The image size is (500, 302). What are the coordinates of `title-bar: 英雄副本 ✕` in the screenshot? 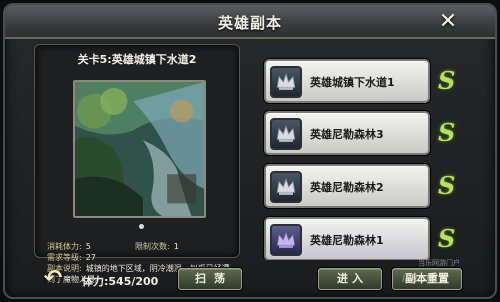 It's located at (250, 22).